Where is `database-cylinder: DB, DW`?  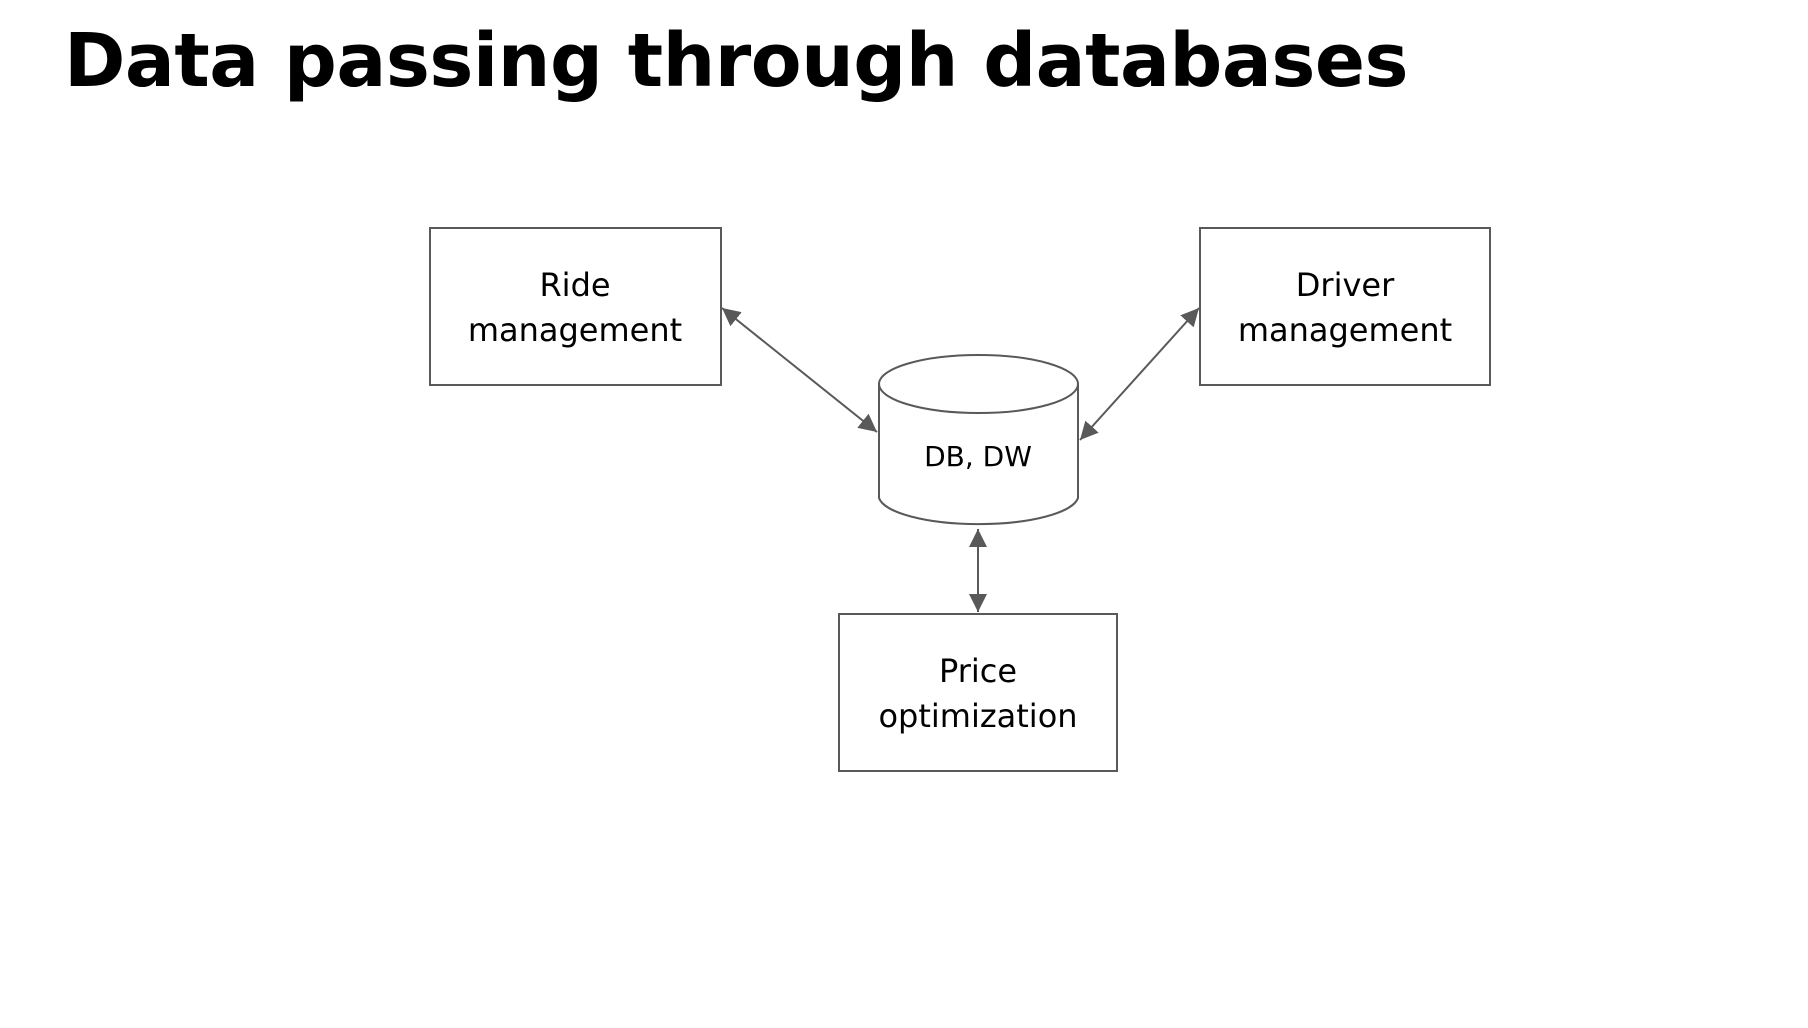 database-cylinder: DB, DW is located at coordinates (978, 440).